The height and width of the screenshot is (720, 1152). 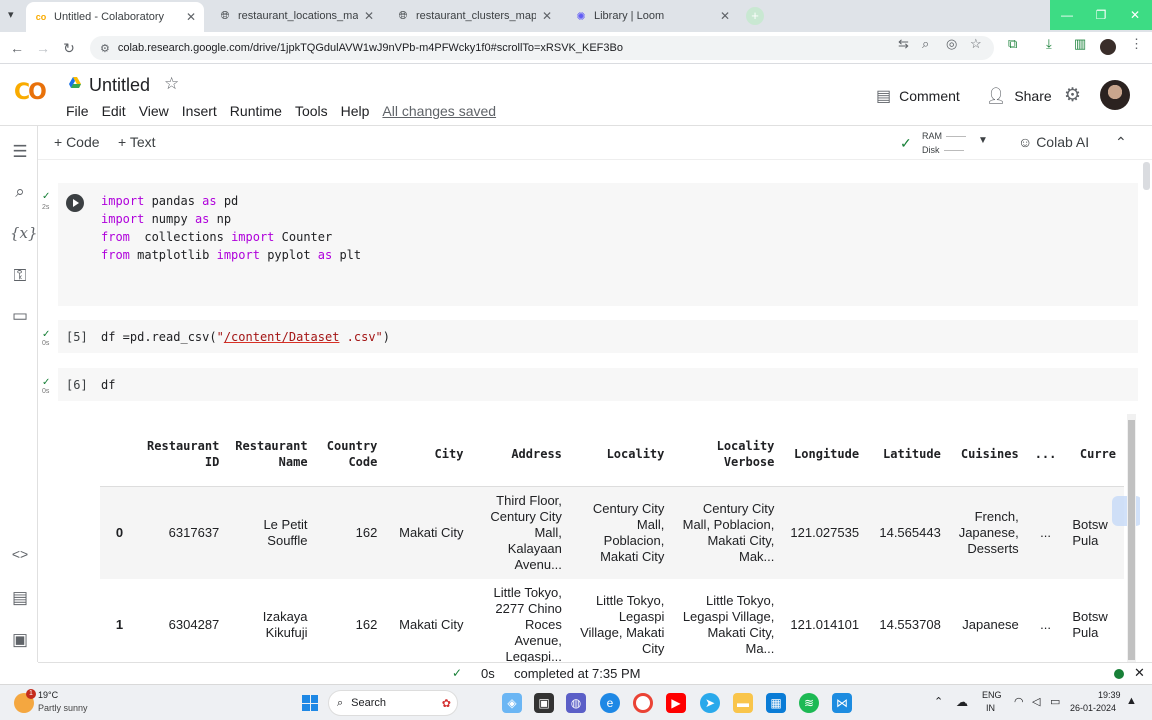 What do you see at coordinates (1012, 44) in the screenshot?
I see `extension-icon: ⧉` at bounding box center [1012, 44].